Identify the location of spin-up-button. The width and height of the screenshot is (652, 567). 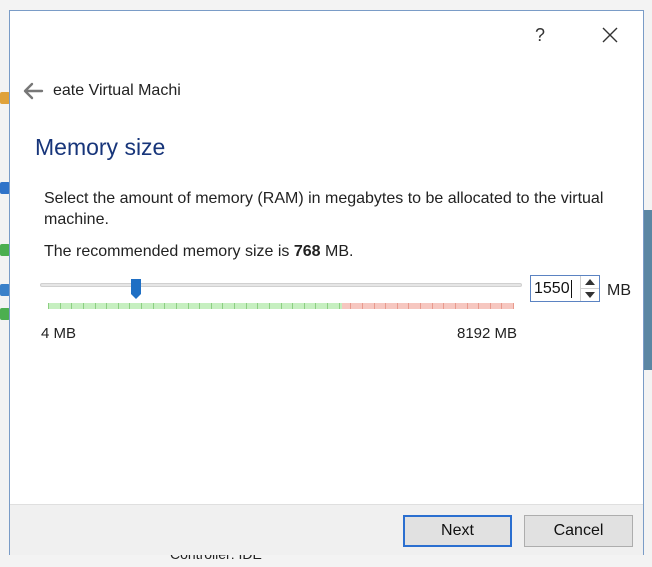
(590, 282).